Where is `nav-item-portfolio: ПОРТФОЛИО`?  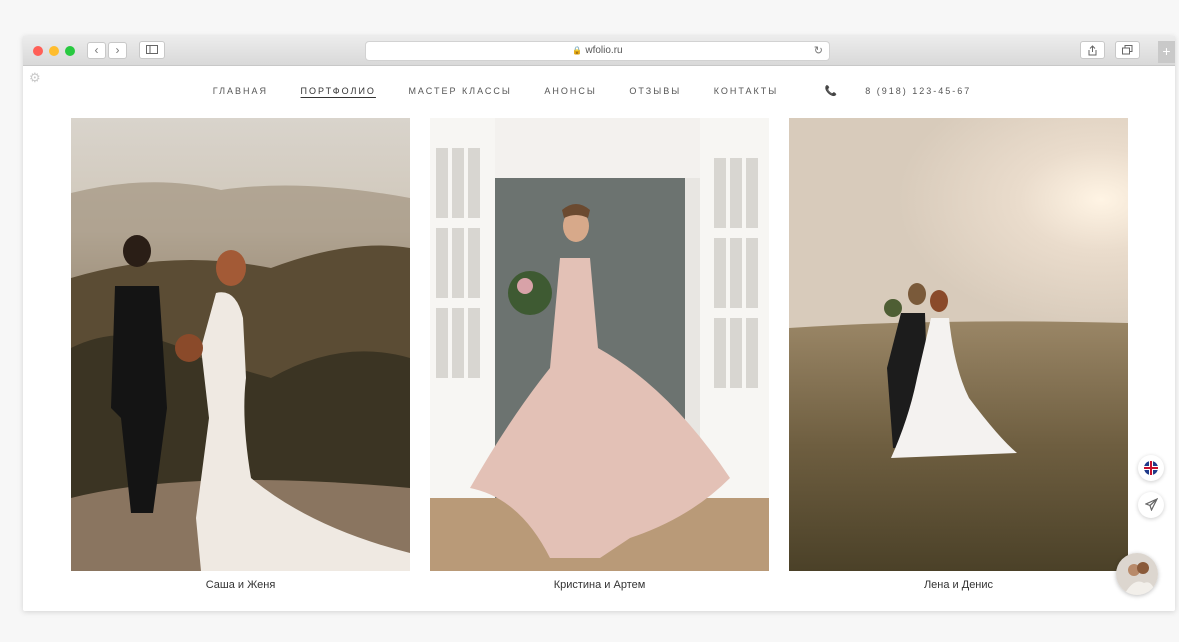 nav-item-portfolio: ПОРТФОЛИО is located at coordinates (338, 91).